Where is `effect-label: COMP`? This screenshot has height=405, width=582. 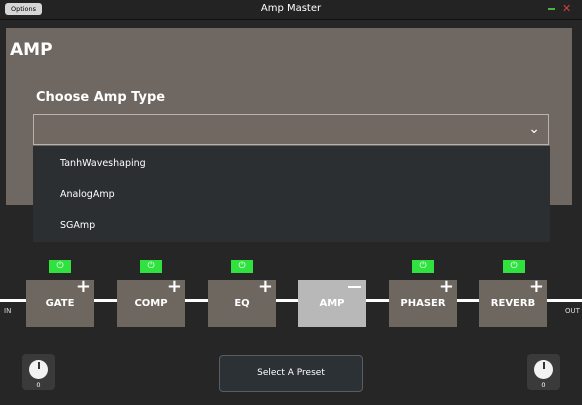 effect-label: COMP is located at coordinates (151, 303).